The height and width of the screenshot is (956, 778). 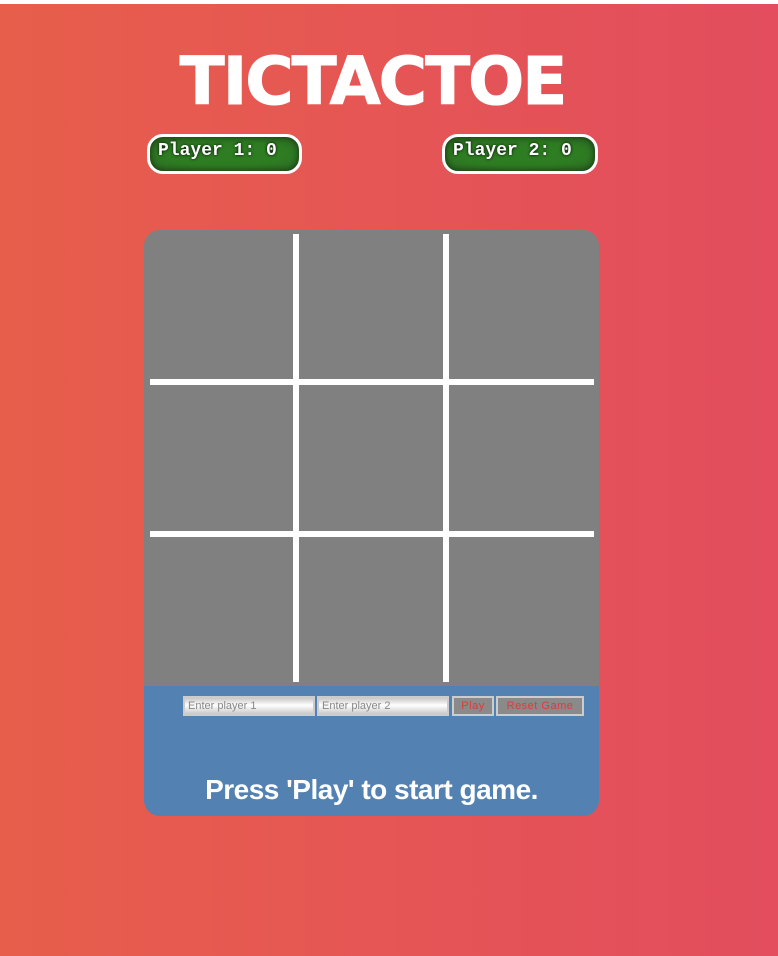 What do you see at coordinates (224, 154) in the screenshot?
I see `player-1-score: Player 1: 0` at bounding box center [224, 154].